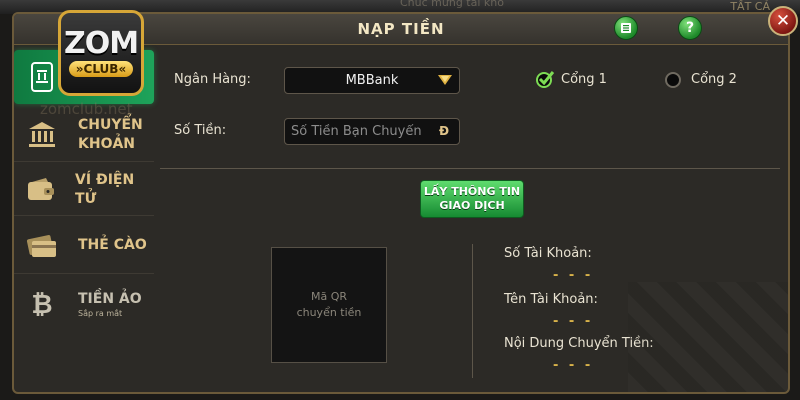 This screenshot has width=800, height=400. I want to click on sidebar-item-e-wallet: VÍ ĐIỆN TỬ, so click(84, 190).